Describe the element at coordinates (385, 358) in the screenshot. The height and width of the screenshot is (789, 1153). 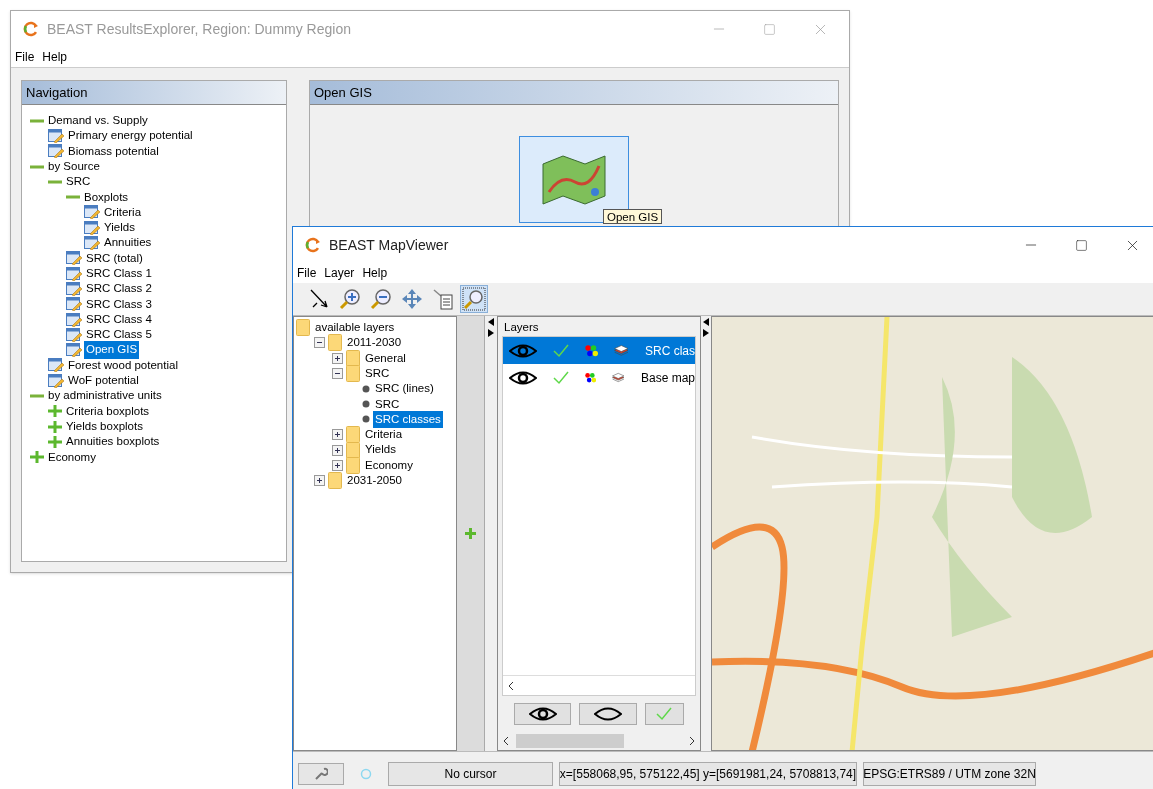
I see `tree-item: General` at that location.